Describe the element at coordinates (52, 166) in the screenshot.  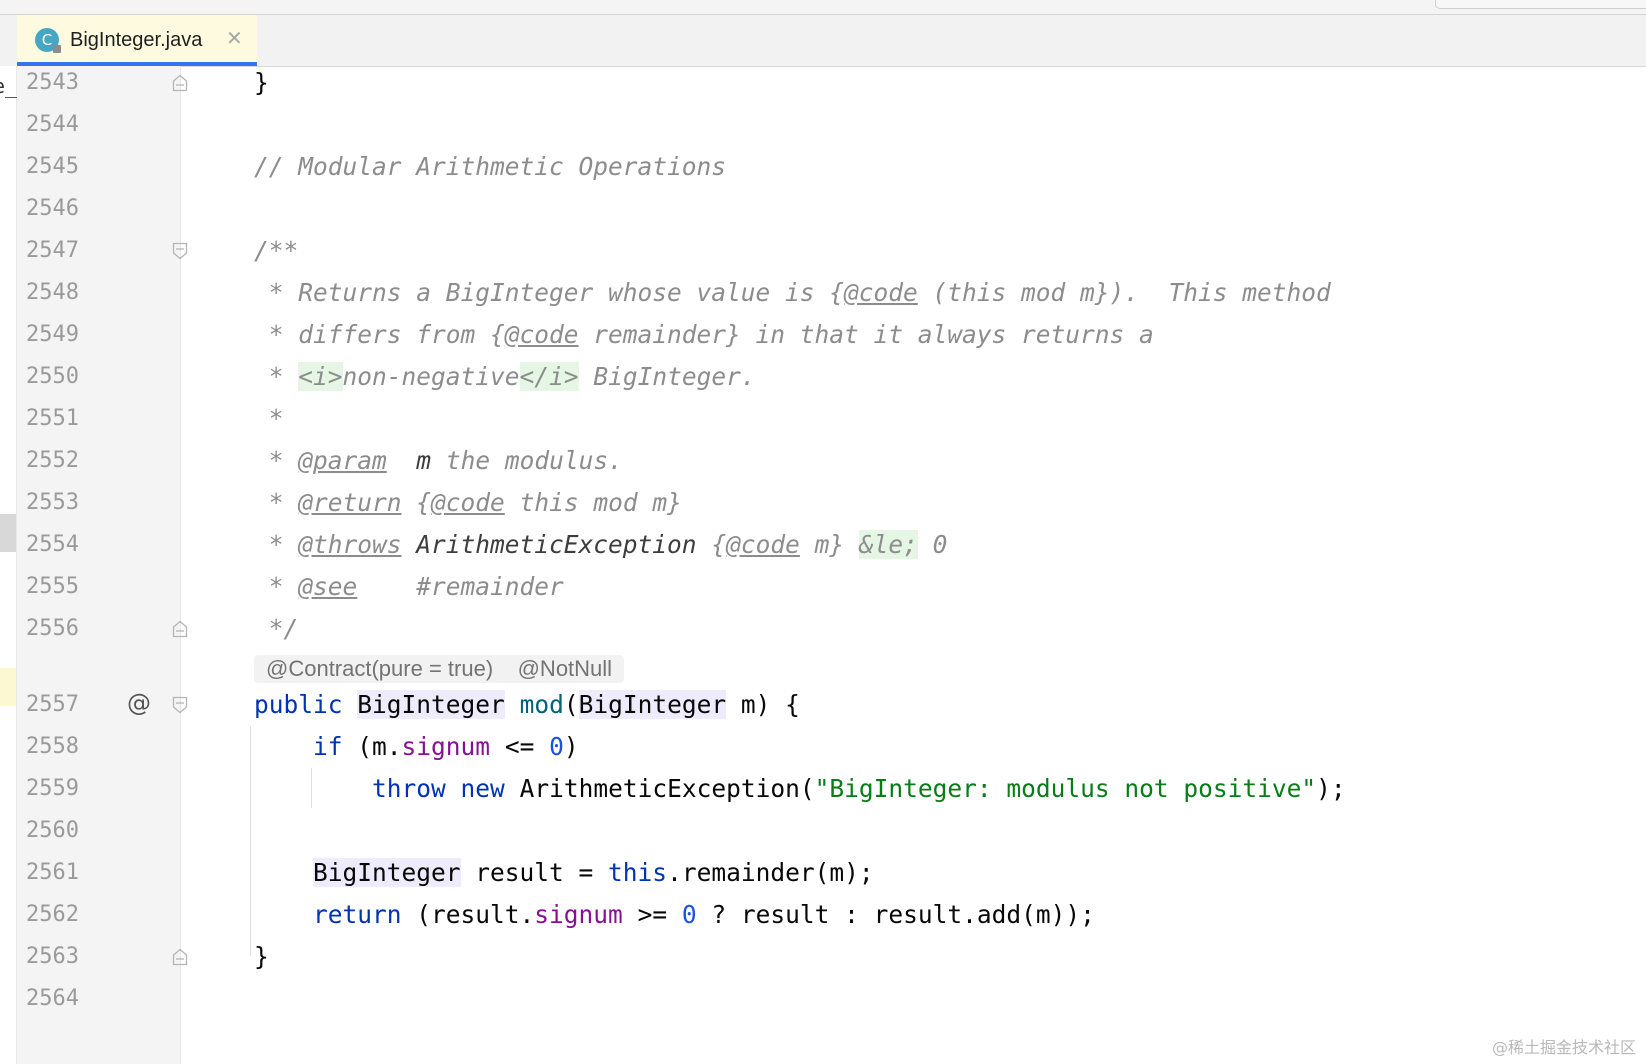
I see `line-number: 2545` at that location.